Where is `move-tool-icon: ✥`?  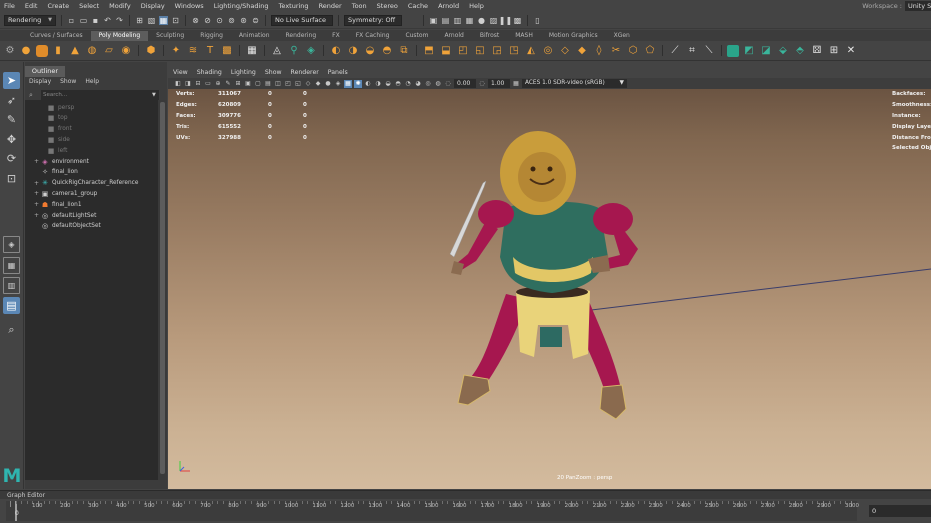
move-tool-icon: ✥ is located at coordinates (11, 139).